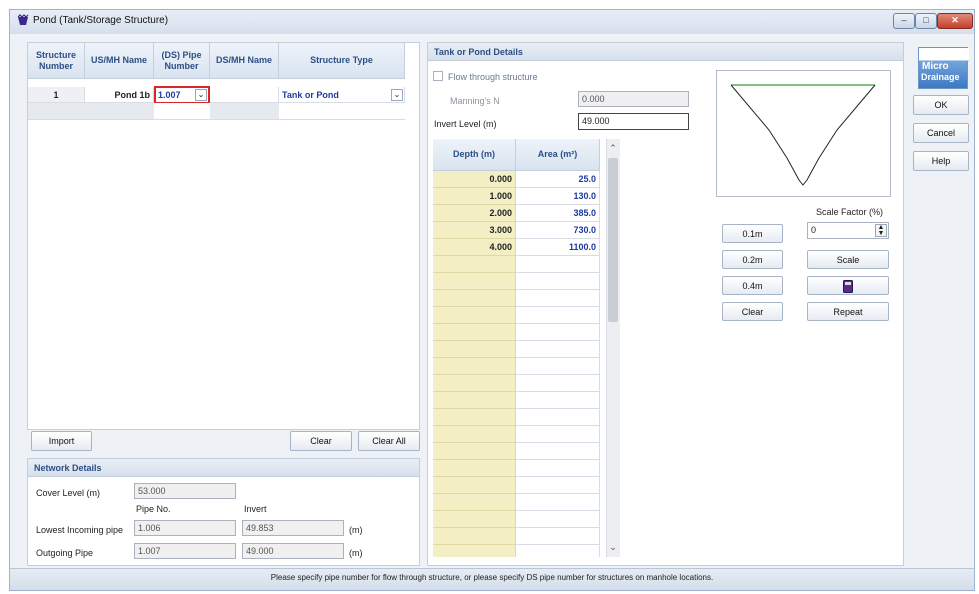 The height and width of the screenshot is (594, 979). I want to click on minimize-button: –, so click(904, 21).